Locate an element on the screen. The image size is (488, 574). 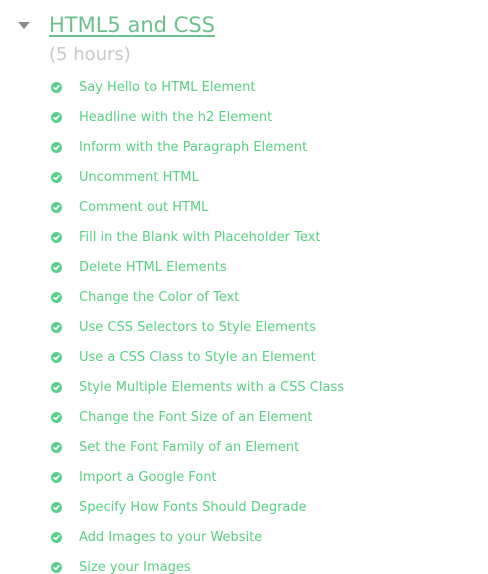
lesson-item: Style Multiple Elements with a CSS Class is located at coordinates (244, 388).